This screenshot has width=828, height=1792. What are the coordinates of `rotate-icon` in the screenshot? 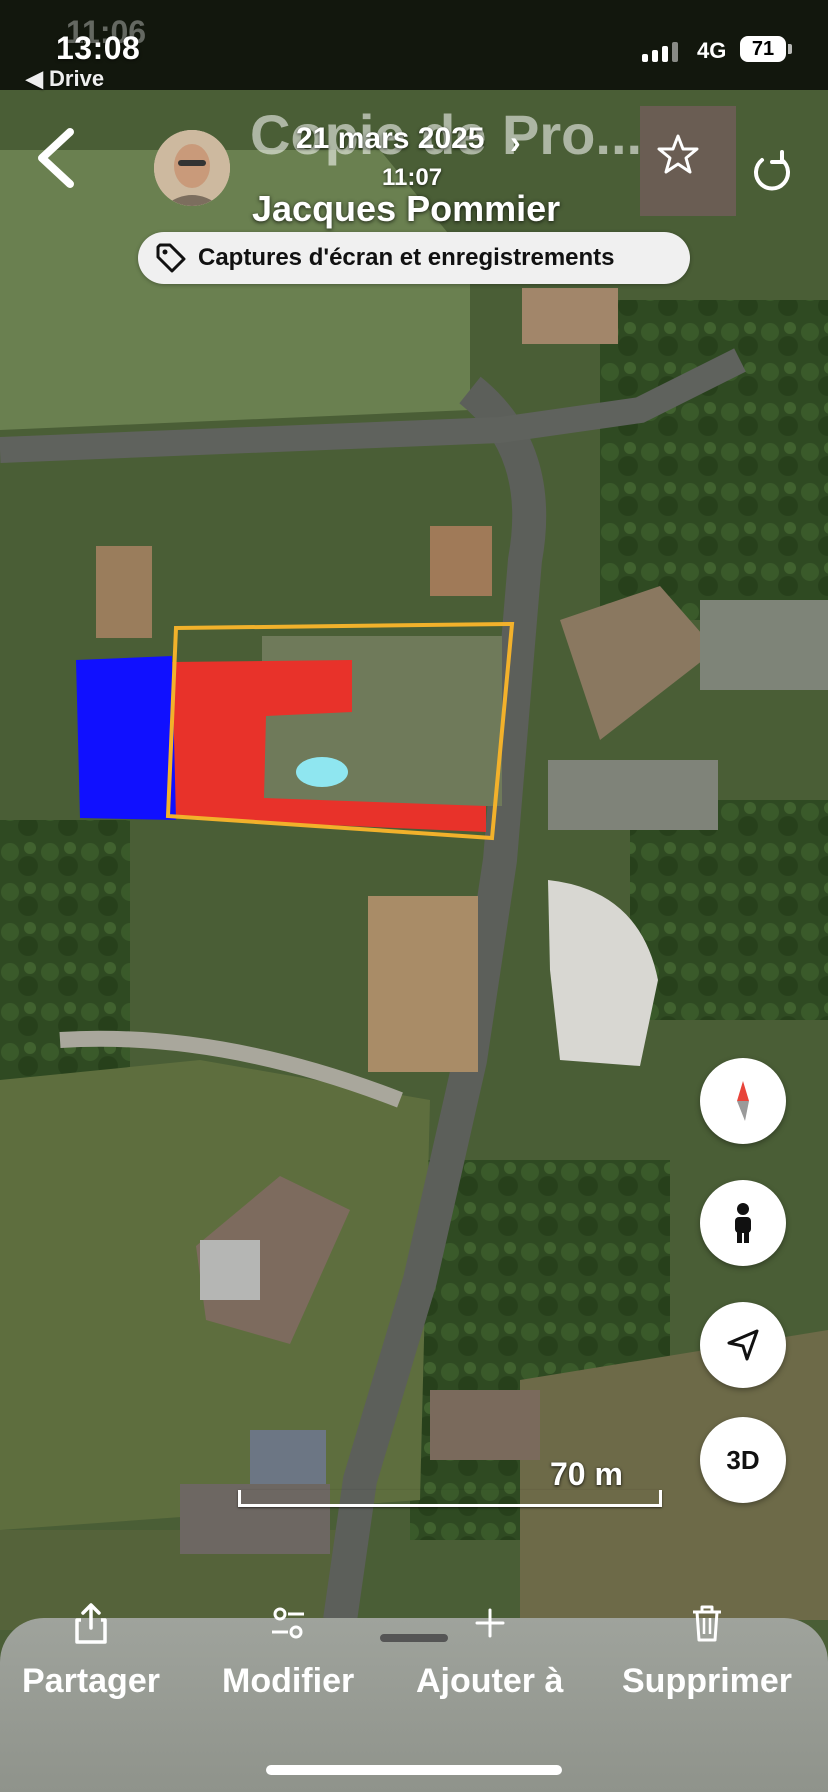 It's located at (772, 170).